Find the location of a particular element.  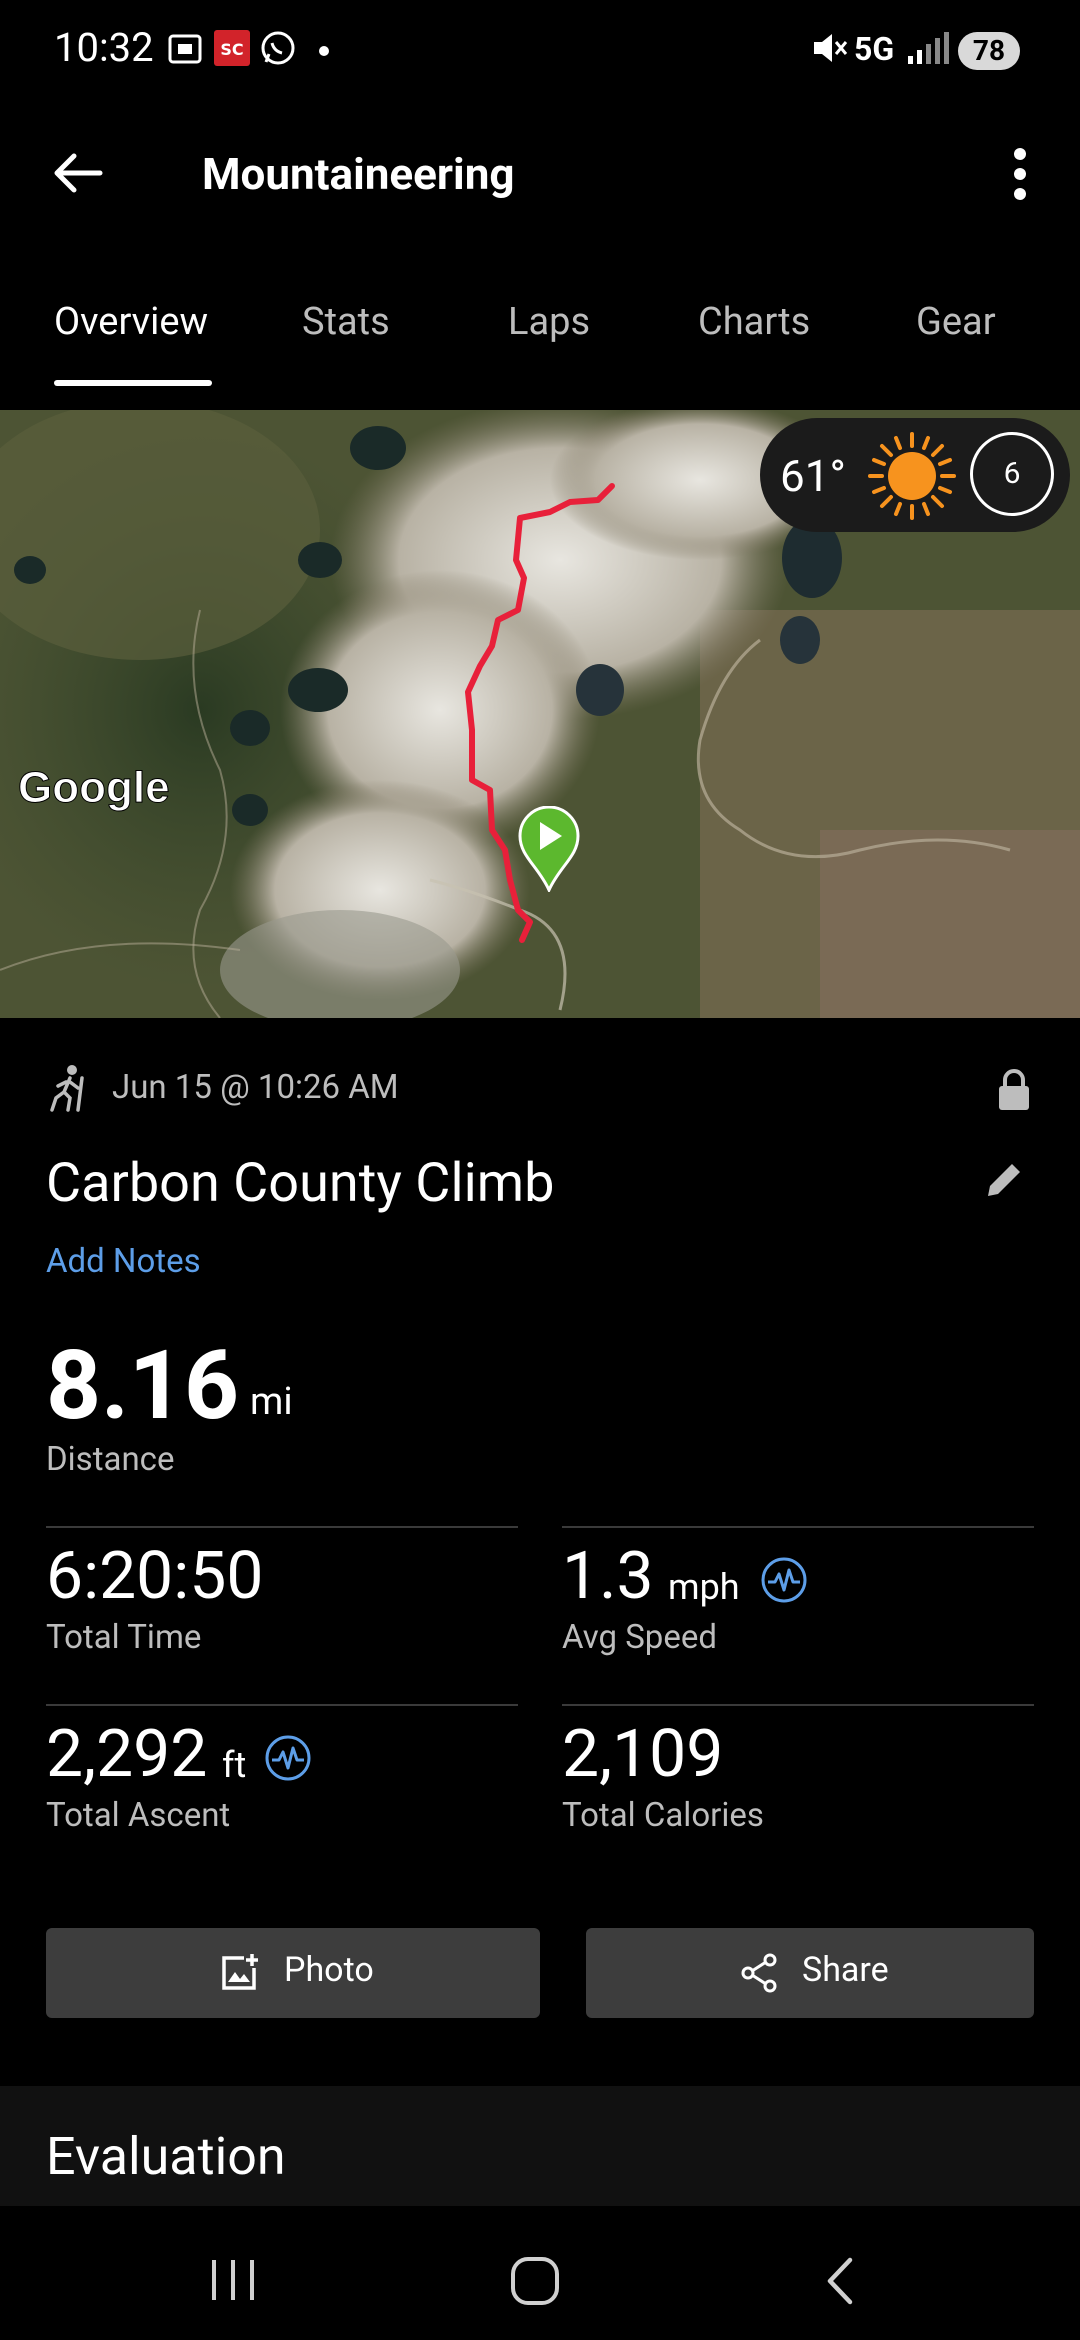

status-time: 10:32 is located at coordinates (104, 47).